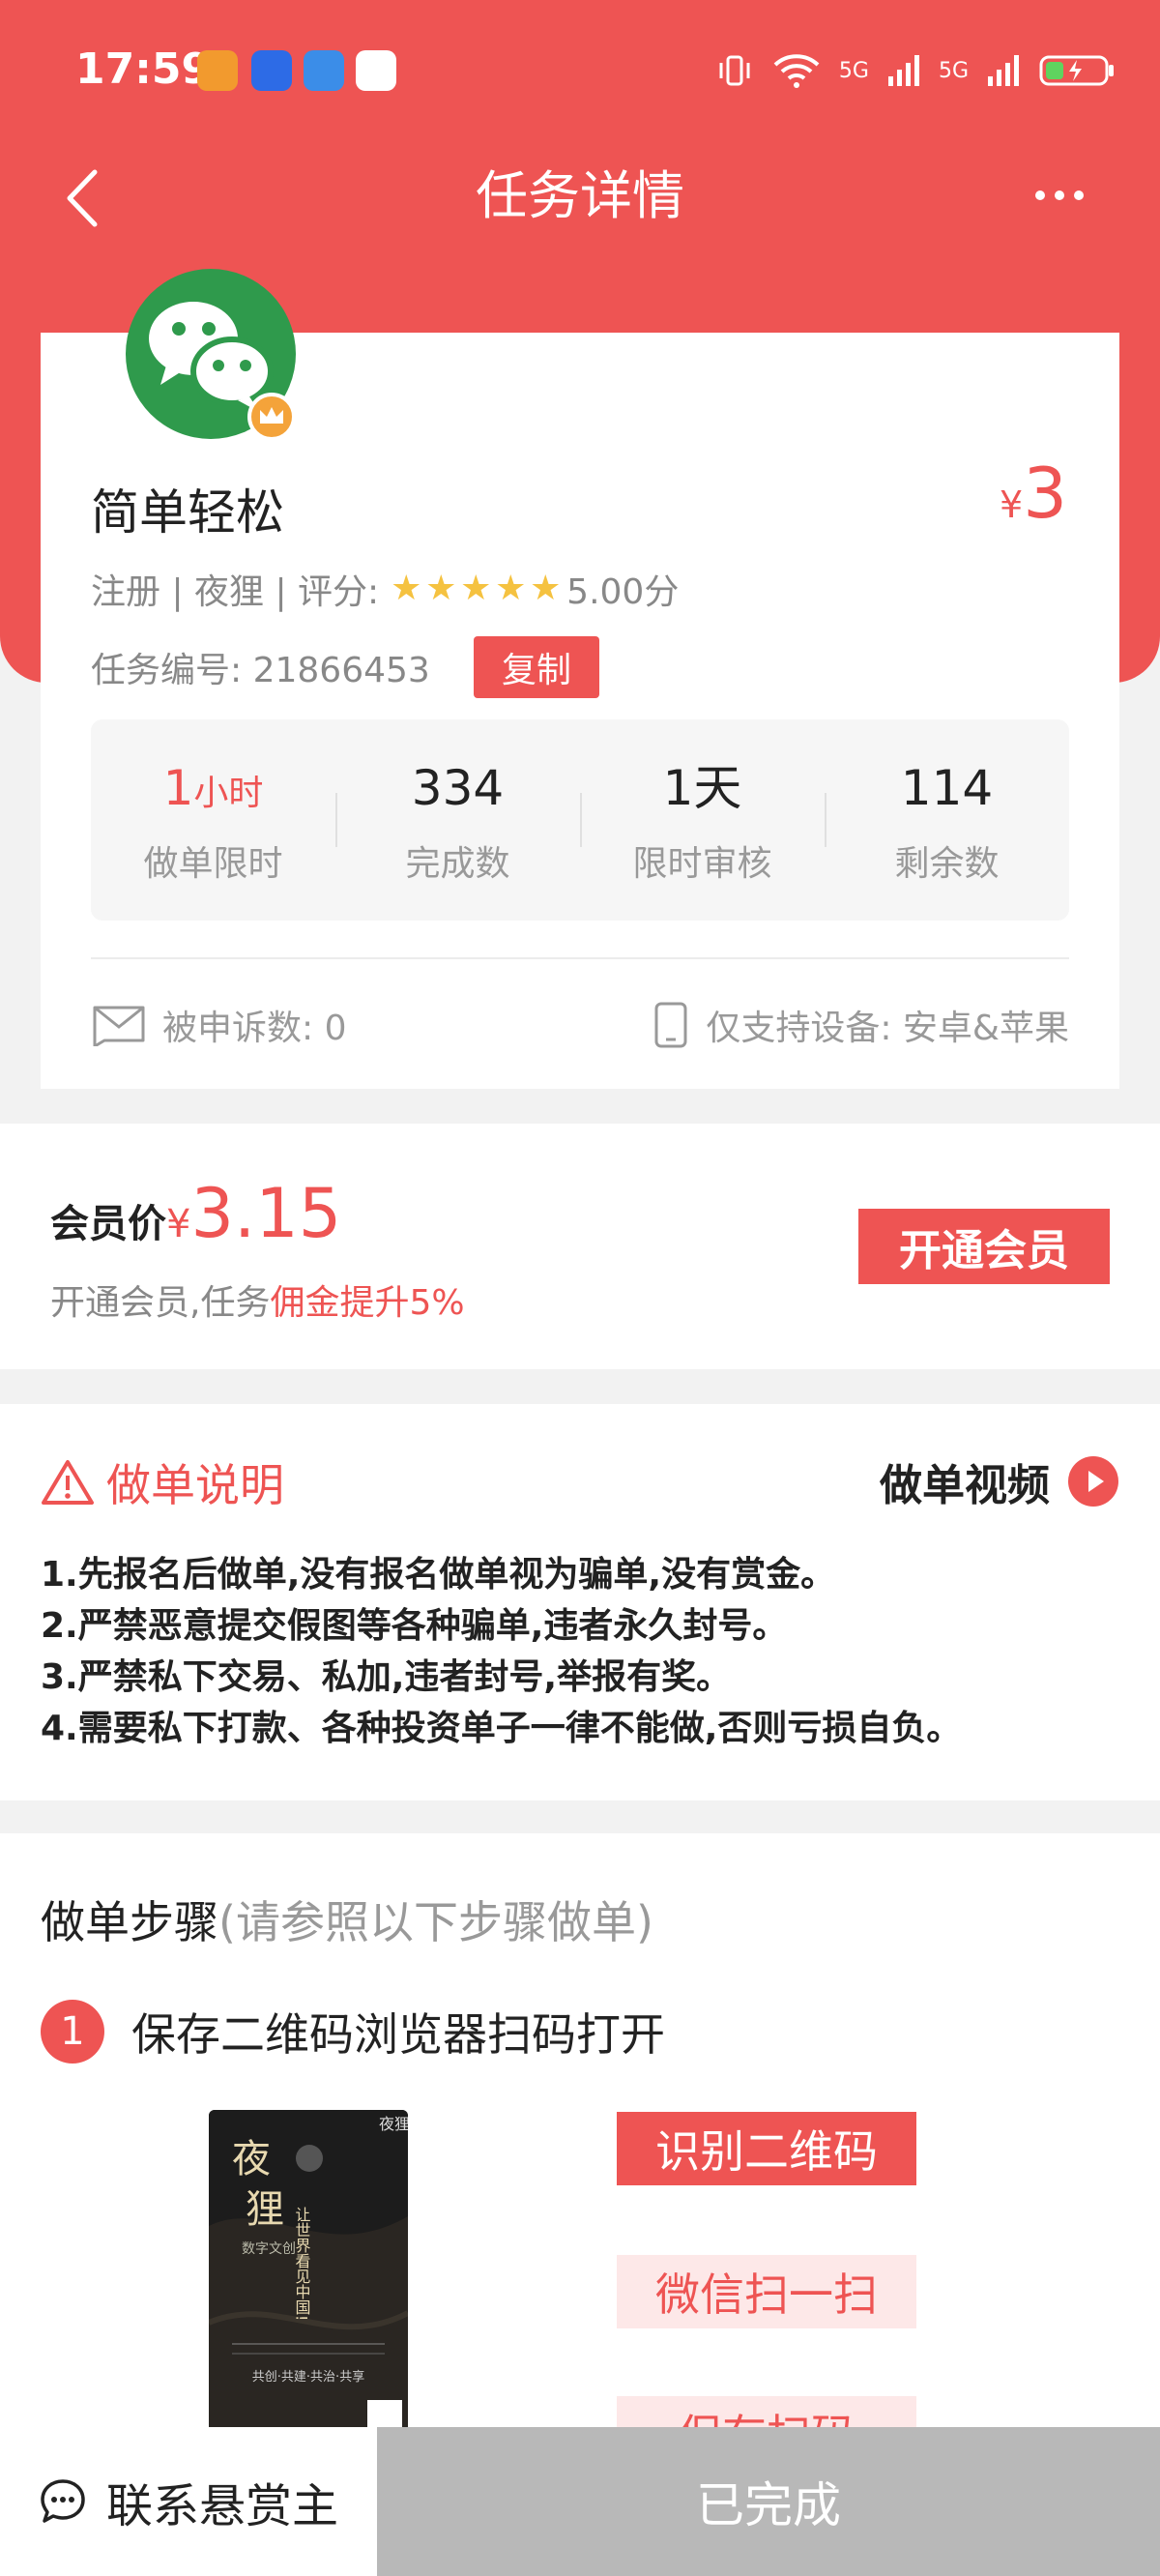 The width and height of the screenshot is (1160, 2576). I want to click on page-title: 任务详情, so click(580, 195).